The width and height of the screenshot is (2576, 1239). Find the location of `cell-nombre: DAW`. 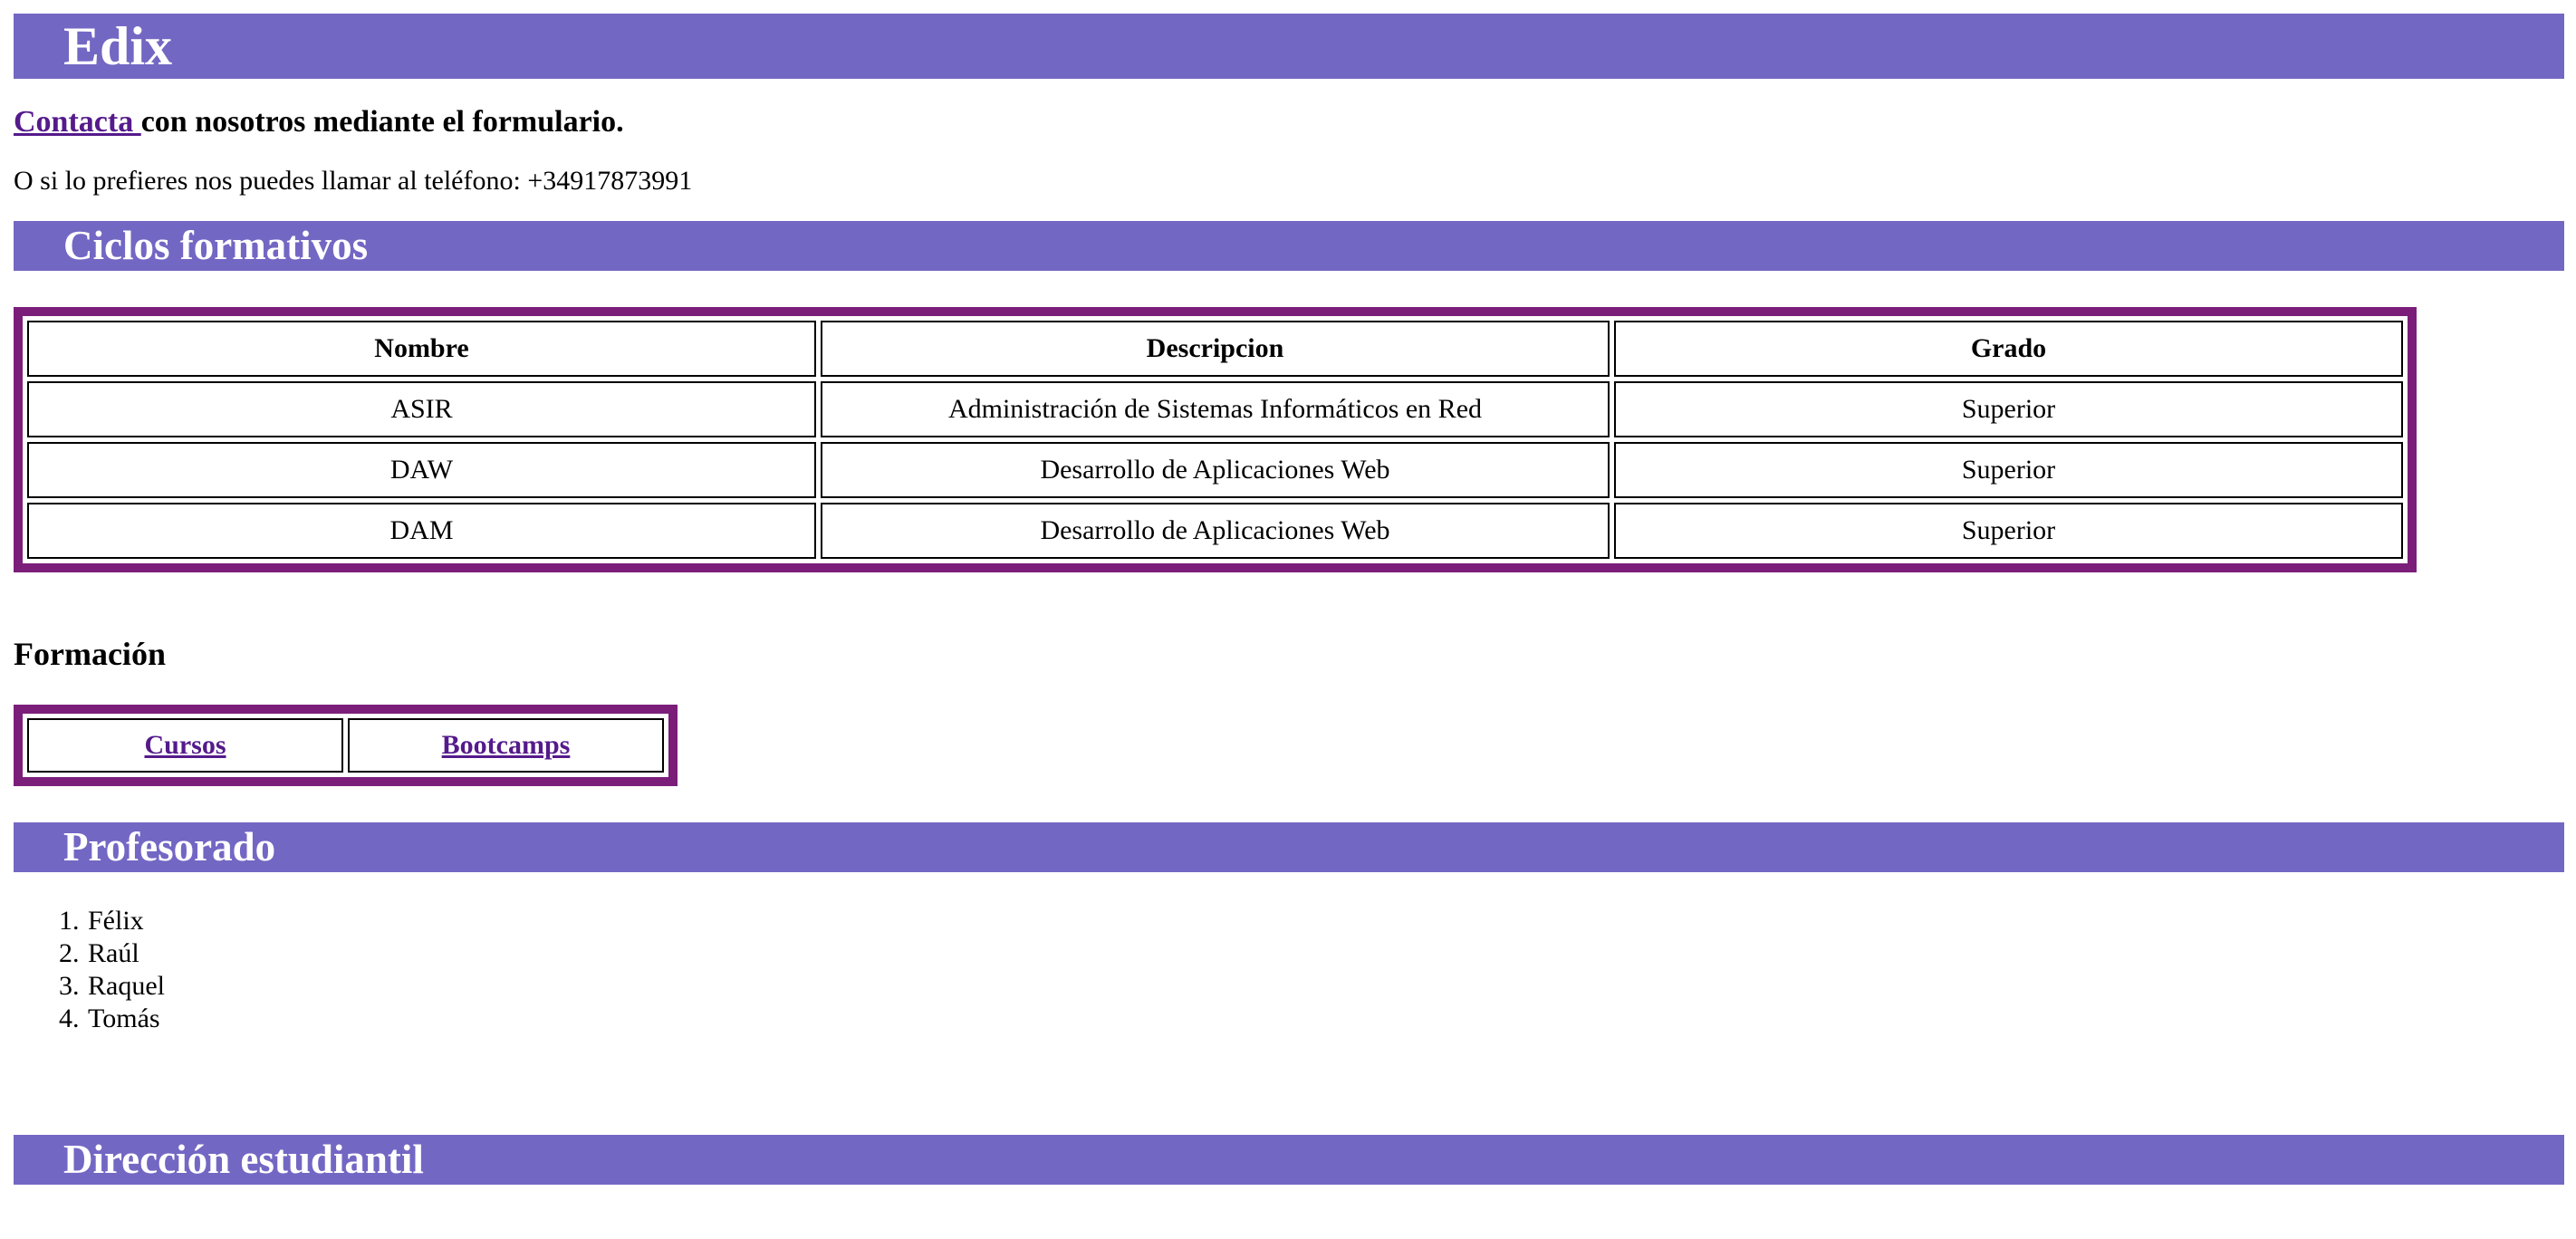

cell-nombre: DAW is located at coordinates (421, 470).